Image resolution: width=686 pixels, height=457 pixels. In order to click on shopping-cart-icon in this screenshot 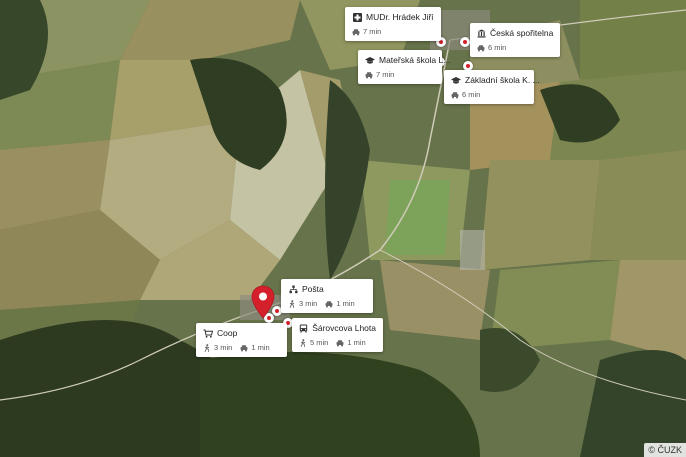, I will do `click(208, 333)`.